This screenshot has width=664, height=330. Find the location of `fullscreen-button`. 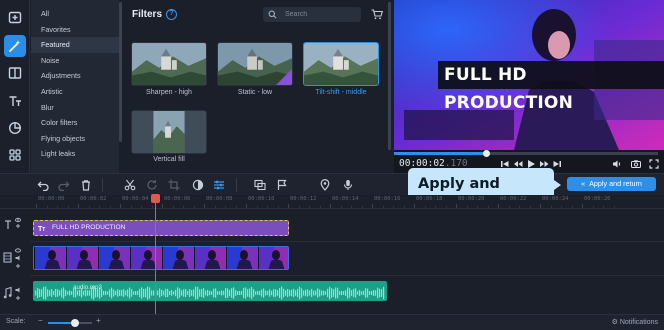

fullscreen-button is located at coordinates (654, 164).